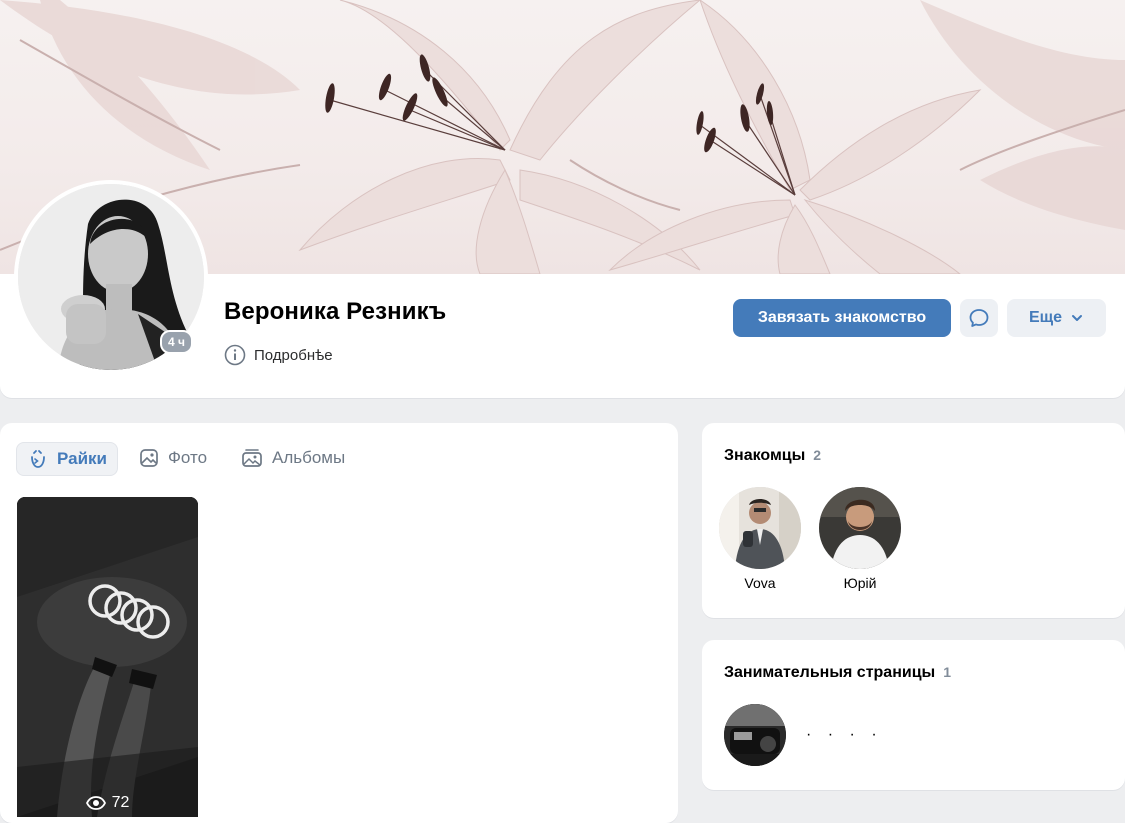 Image resolution: width=1125 pixels, height=823 pixels. I want to click on message-button, so click(979, 318).